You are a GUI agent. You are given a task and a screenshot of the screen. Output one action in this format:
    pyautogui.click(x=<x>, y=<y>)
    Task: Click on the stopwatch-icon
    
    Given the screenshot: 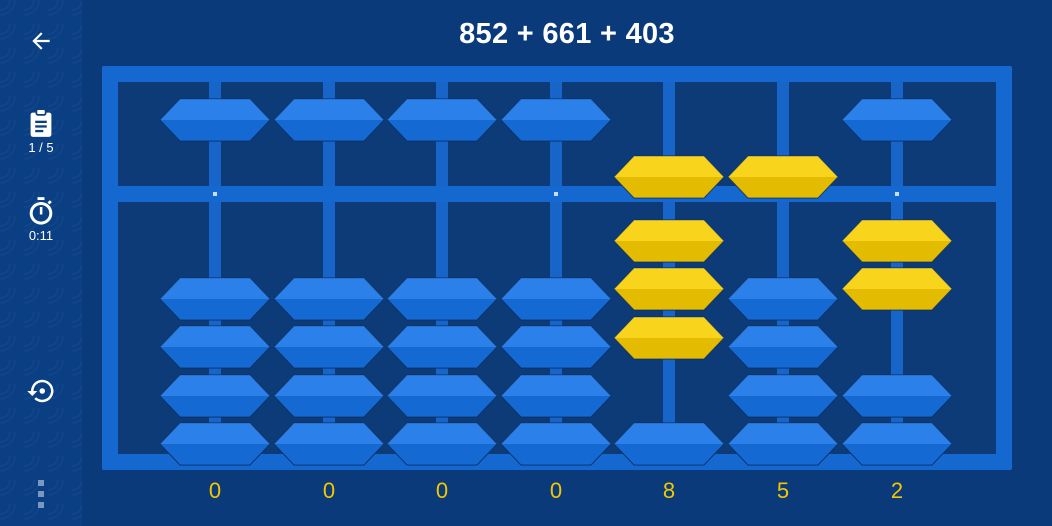 What is the action you would take?
    pyautogui.click(x=41, y=211)
    